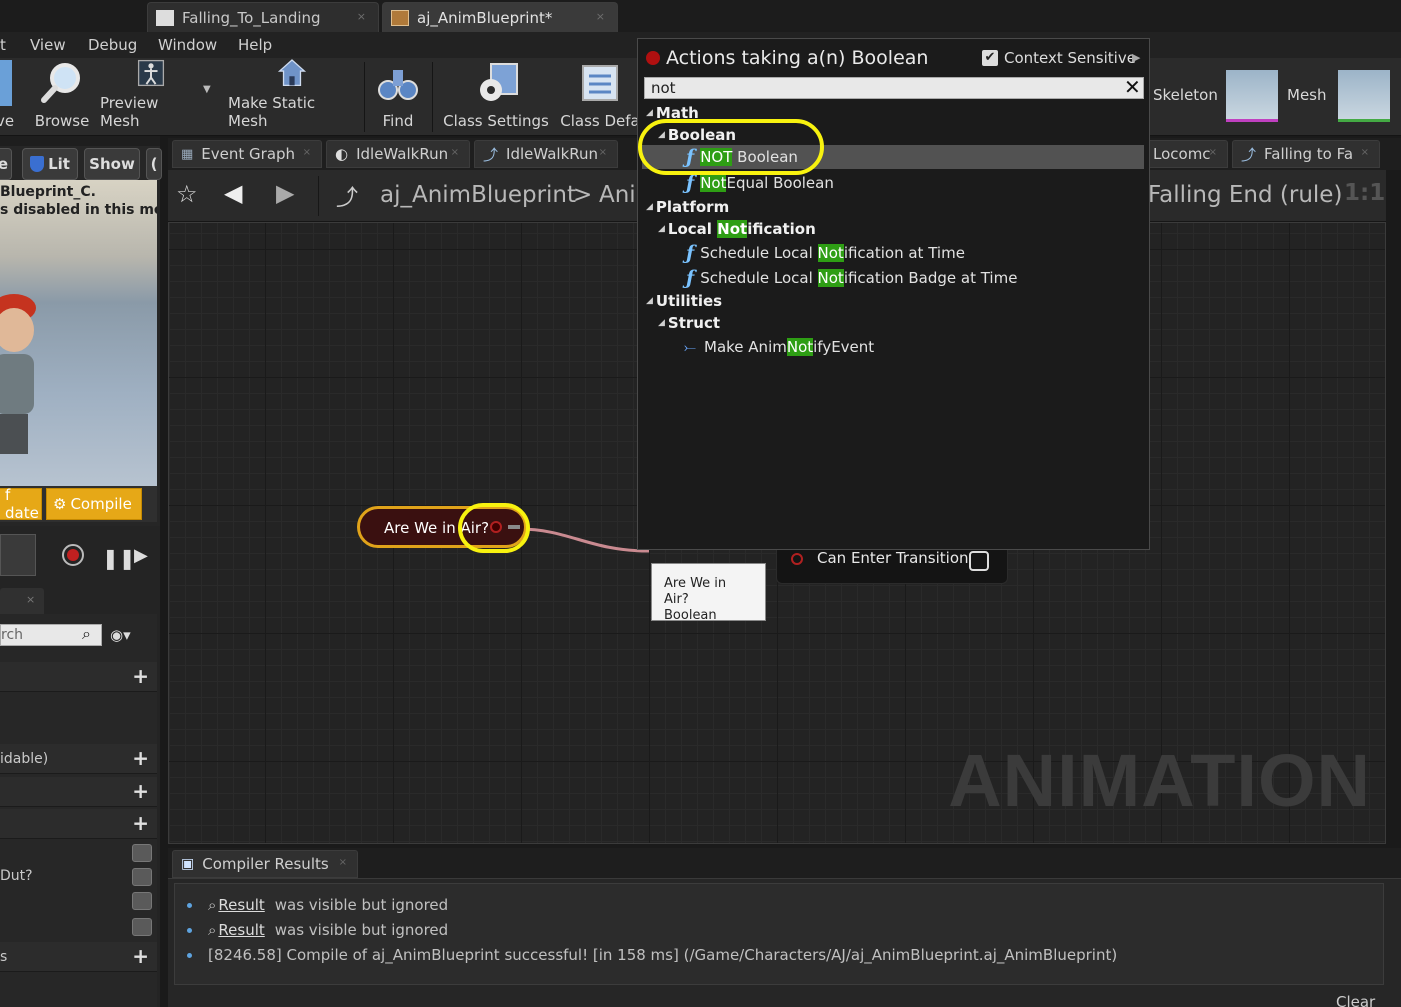 The image size is (1401, 1007). I want to click on section-dispatchers: s +, so click(78, 957).